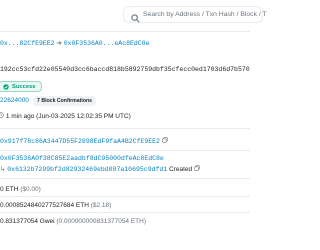 This screenshot has height=250, width=320. I want to click on timestamp-row: 1 min ago (Jun-03-2025 12:02:35 PM UTC), so click(65, 116).